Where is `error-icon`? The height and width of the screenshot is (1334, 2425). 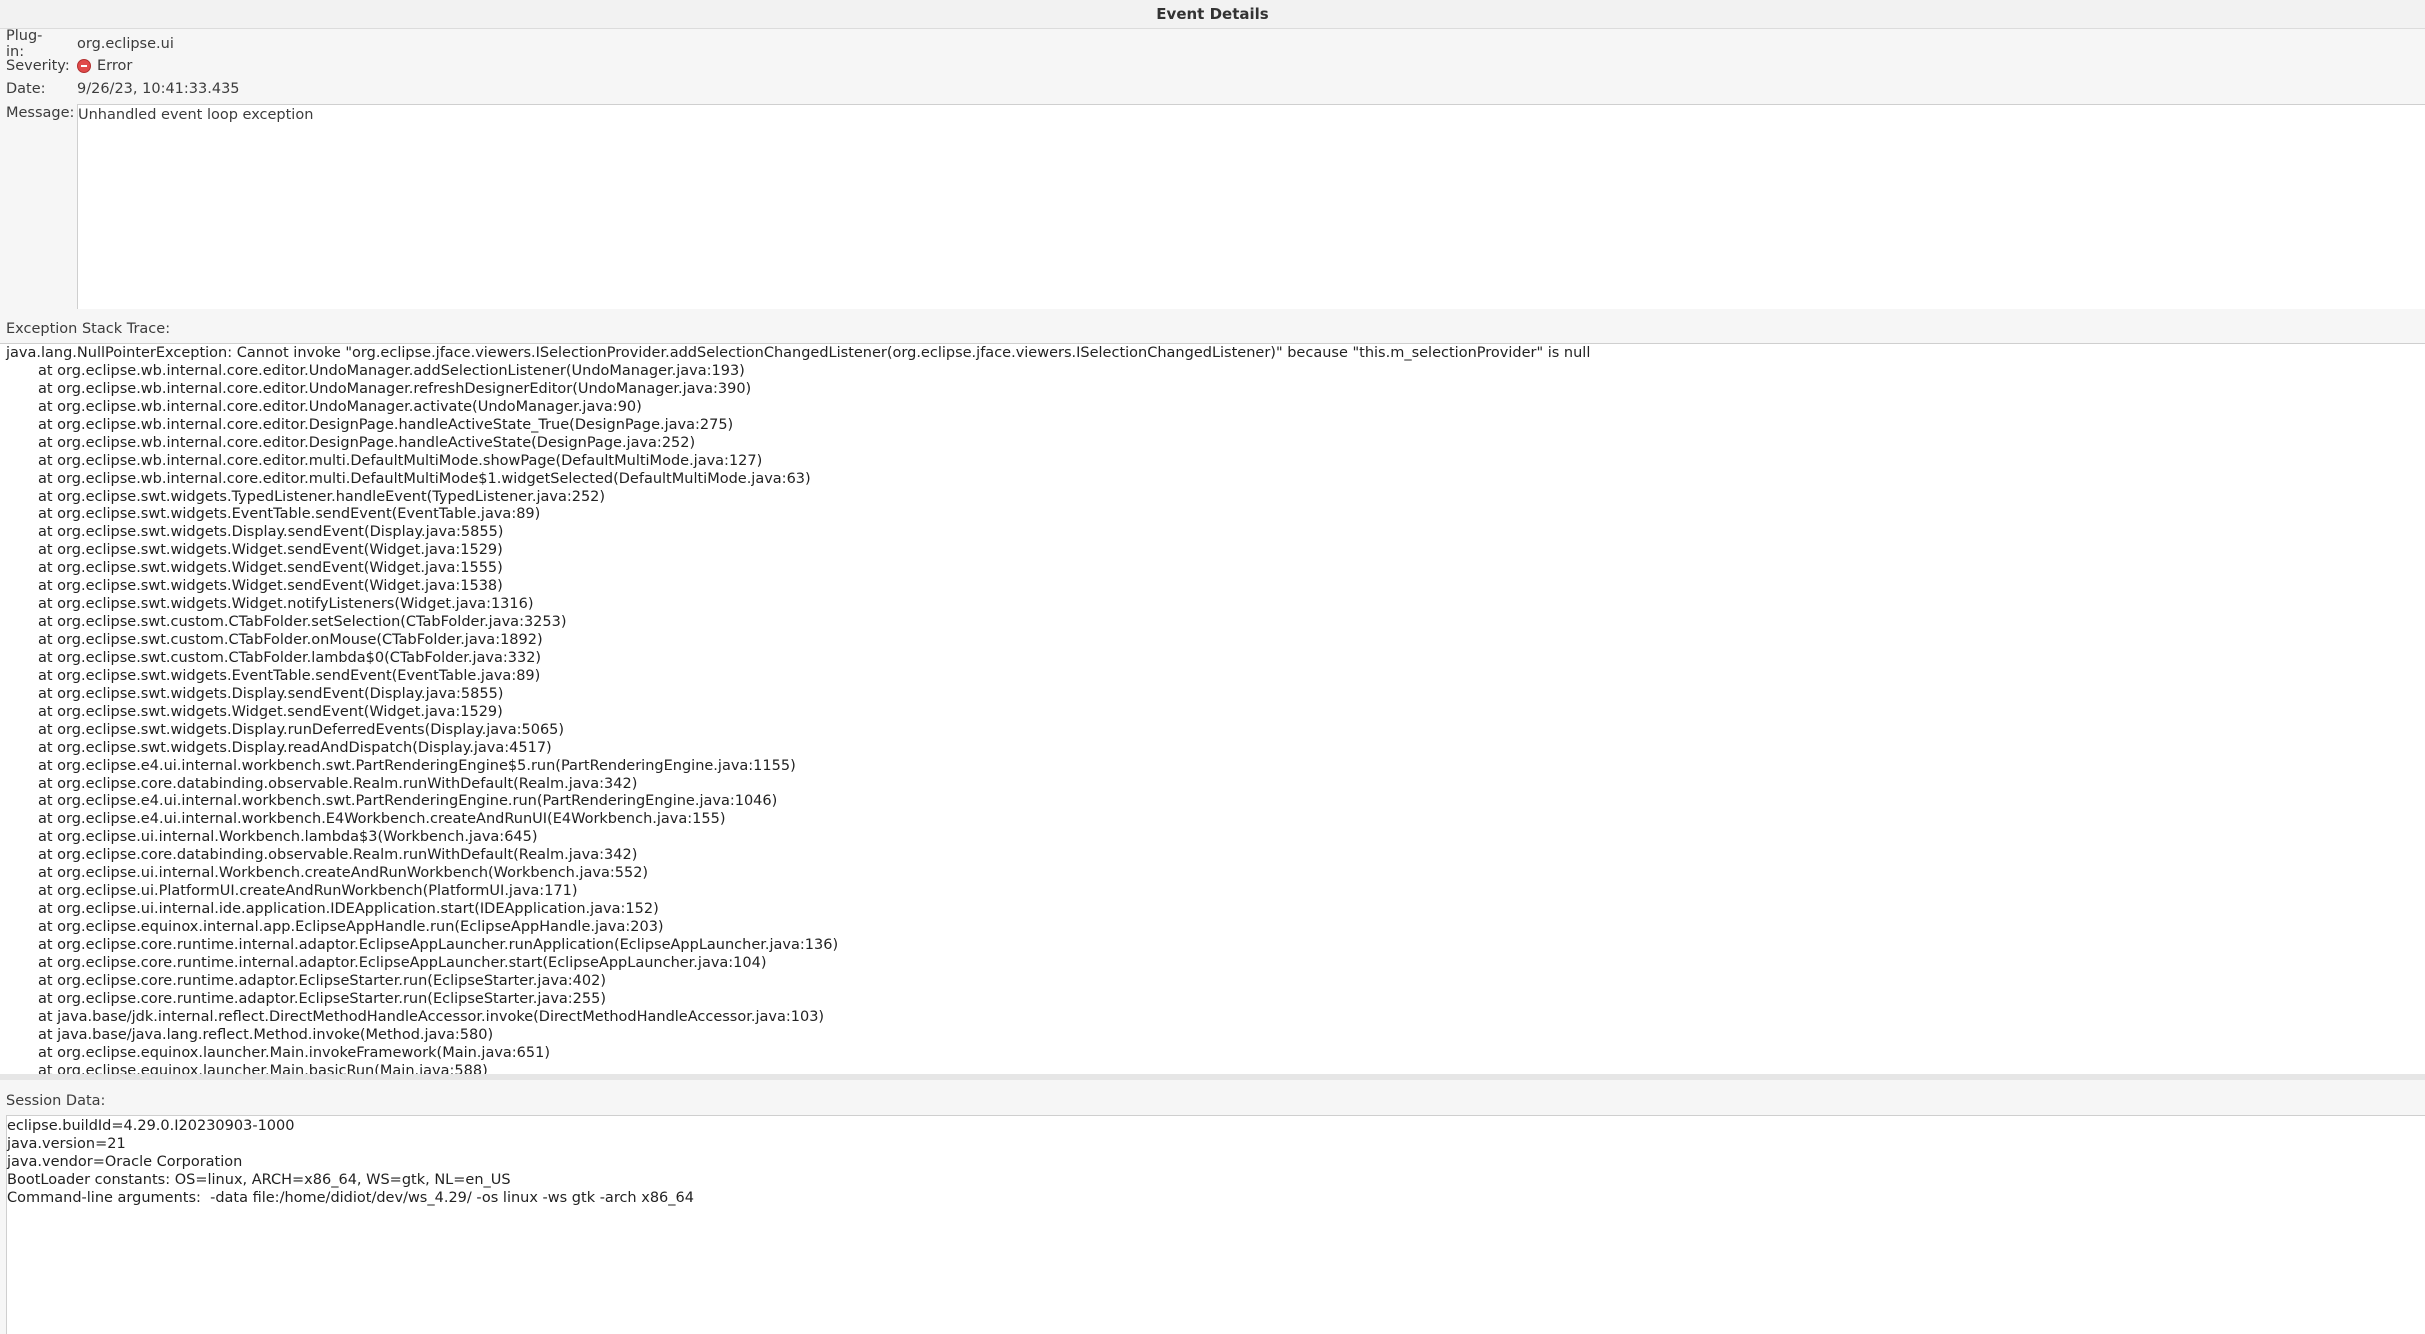 error-icon is located at coordinates (84, 66).